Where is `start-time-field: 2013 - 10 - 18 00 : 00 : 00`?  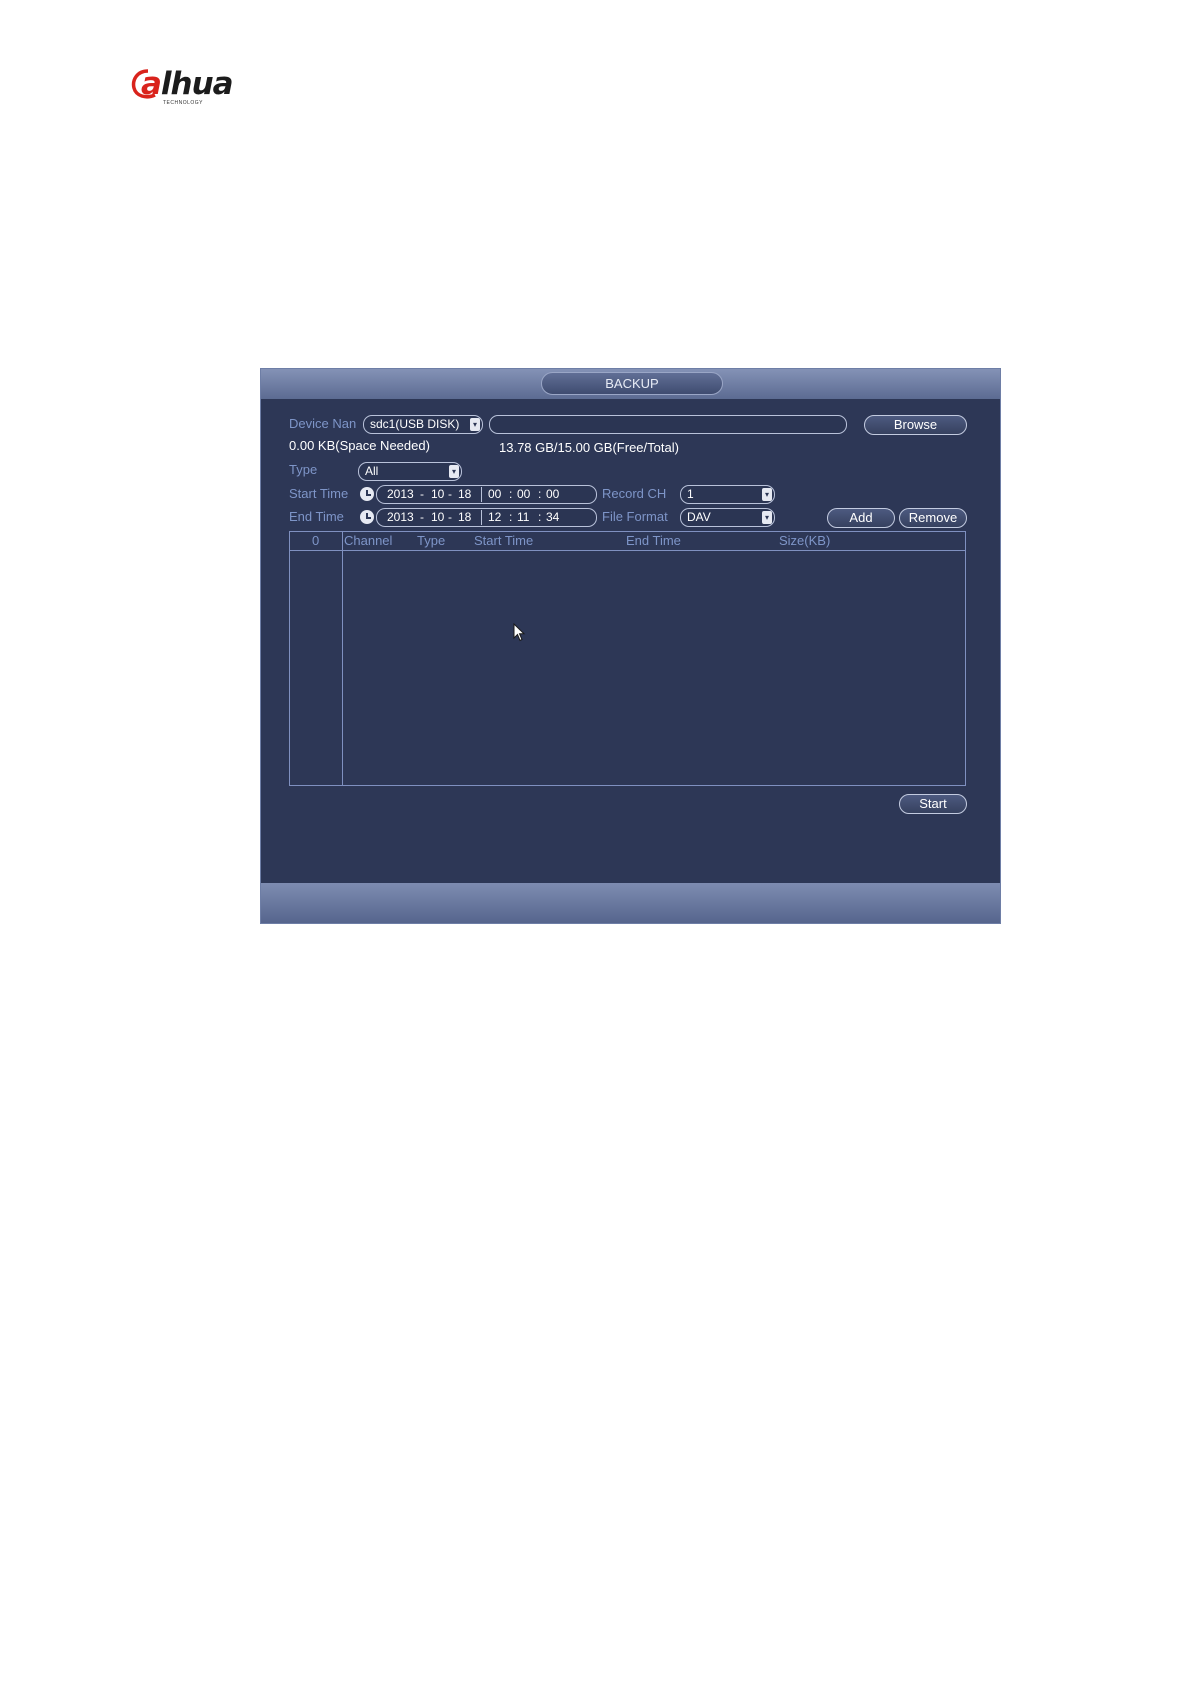
start-time-field: 2013 - 10 - 18 00 : 00 : 00 is located at coordinates (486, 494).